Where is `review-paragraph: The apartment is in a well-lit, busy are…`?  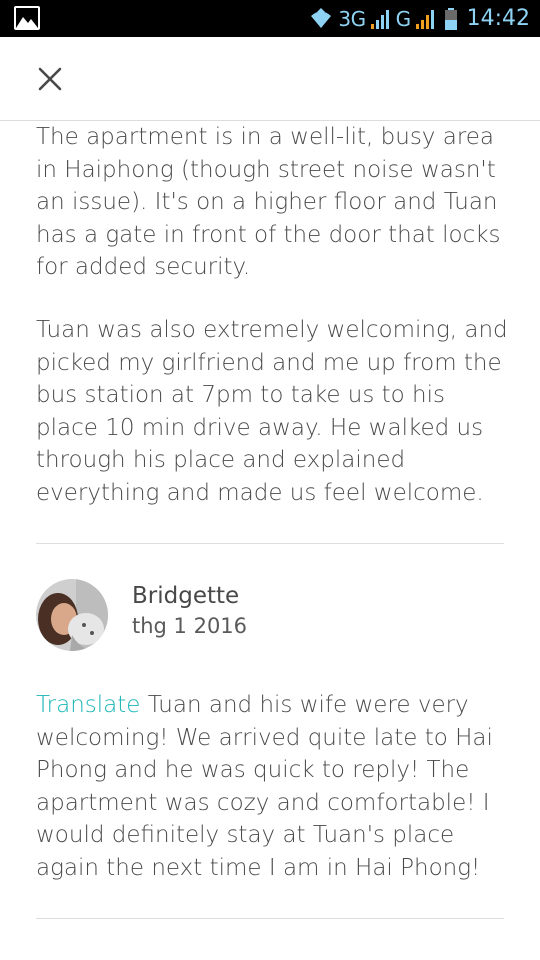
review-paragraph: The apartment is in a well-lit, busy are… is located at coordinates (268, 202).